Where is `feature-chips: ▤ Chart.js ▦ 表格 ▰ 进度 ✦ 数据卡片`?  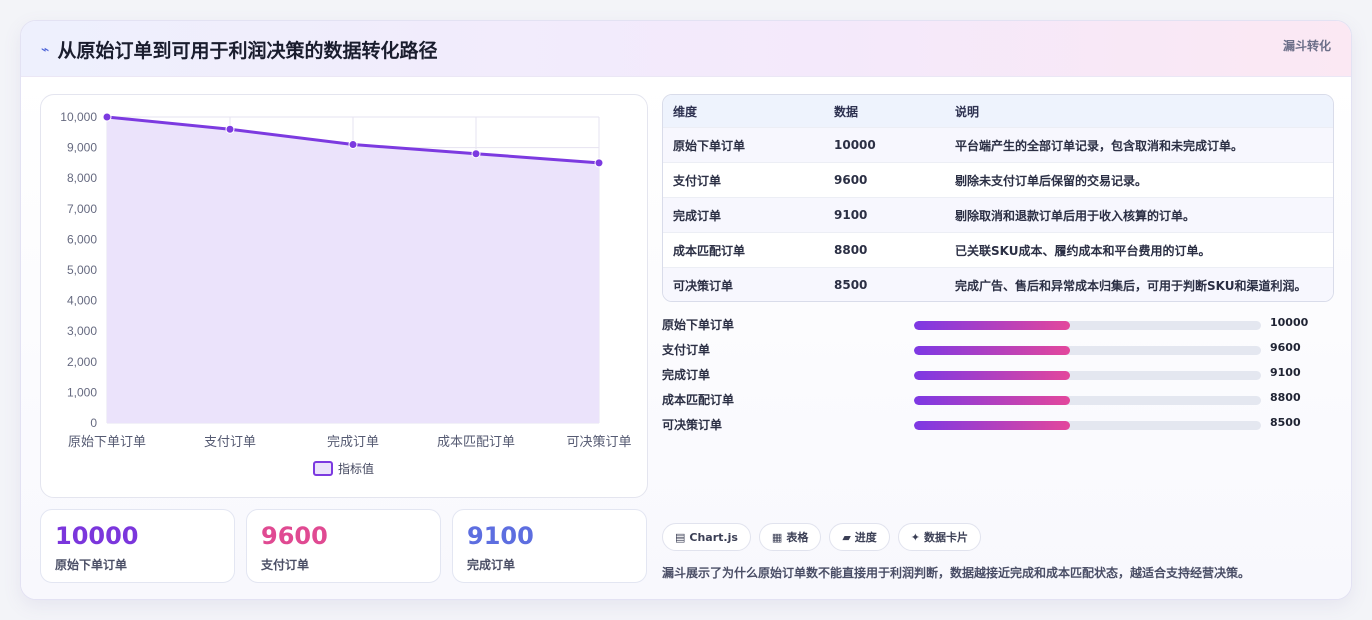
feature-chips: ▤ Chart.js ▦ 表格 ▰ 进度 ✦ 数据卡片 is located at coordinates (822, 537).